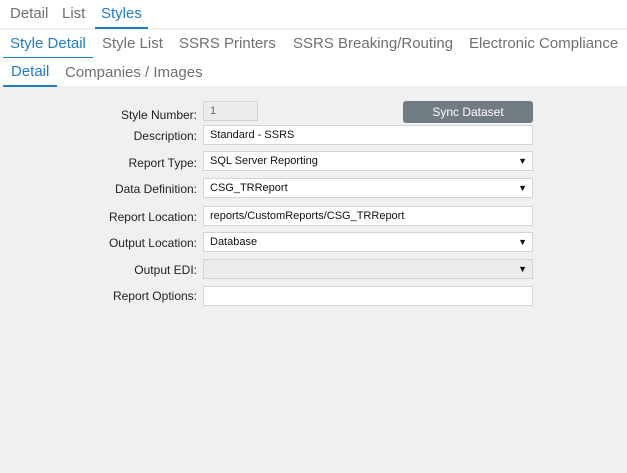 This screenshot has width=627, height=473. I want to click on tab-ssrs-breaking-routing: SSRS Breaking/Routing, so click(373, 43).